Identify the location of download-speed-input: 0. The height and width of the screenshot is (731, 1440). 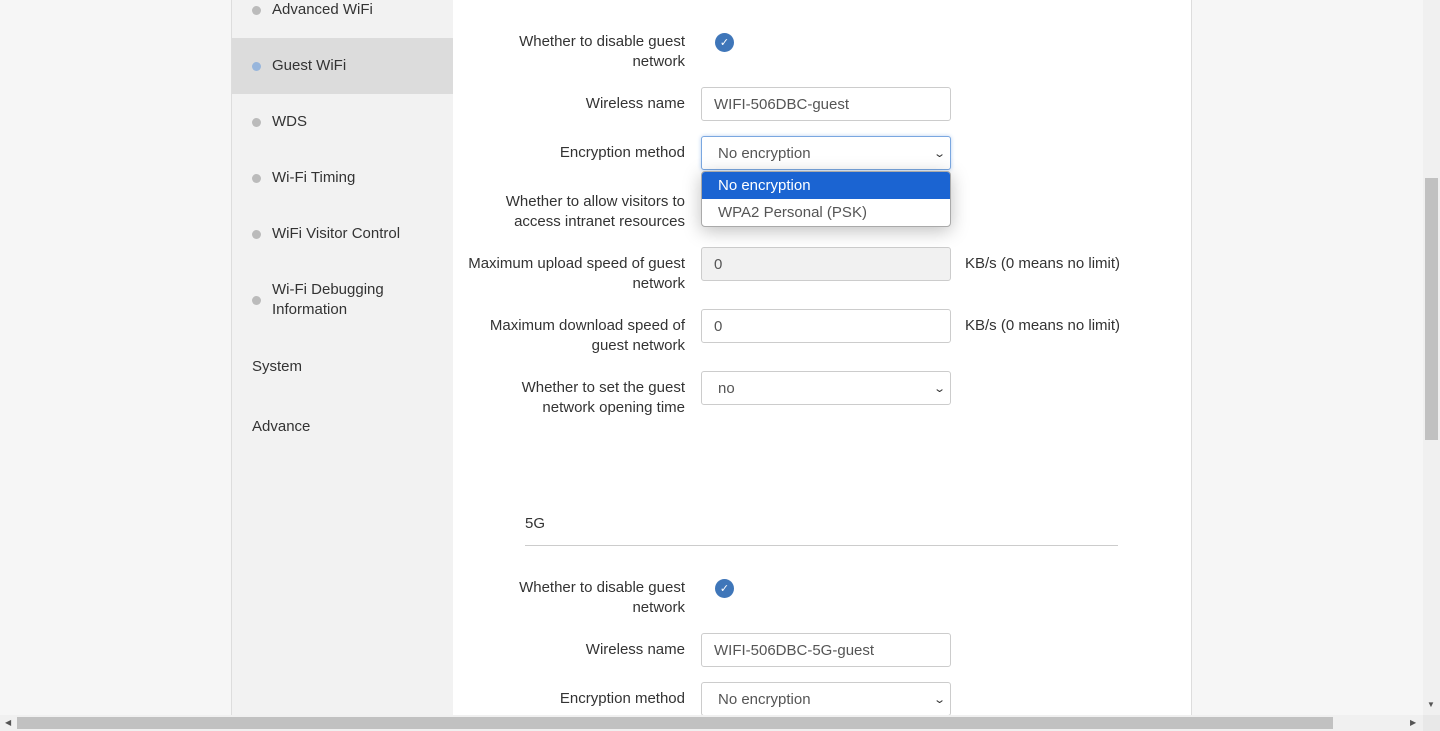
(826, 326).